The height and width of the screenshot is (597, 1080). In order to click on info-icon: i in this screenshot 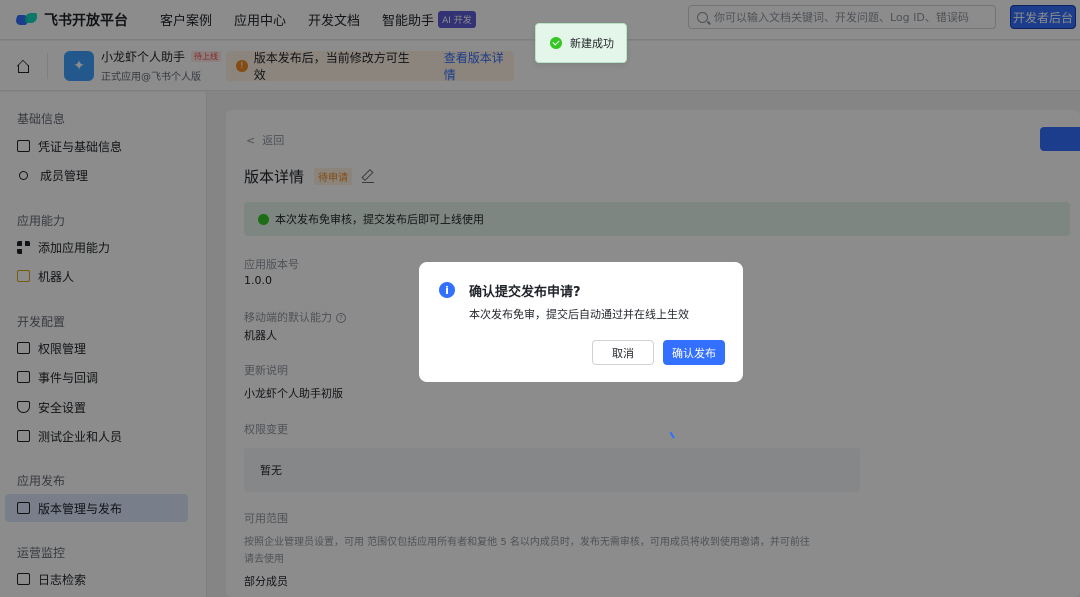, I will do `click(447, 290)`.